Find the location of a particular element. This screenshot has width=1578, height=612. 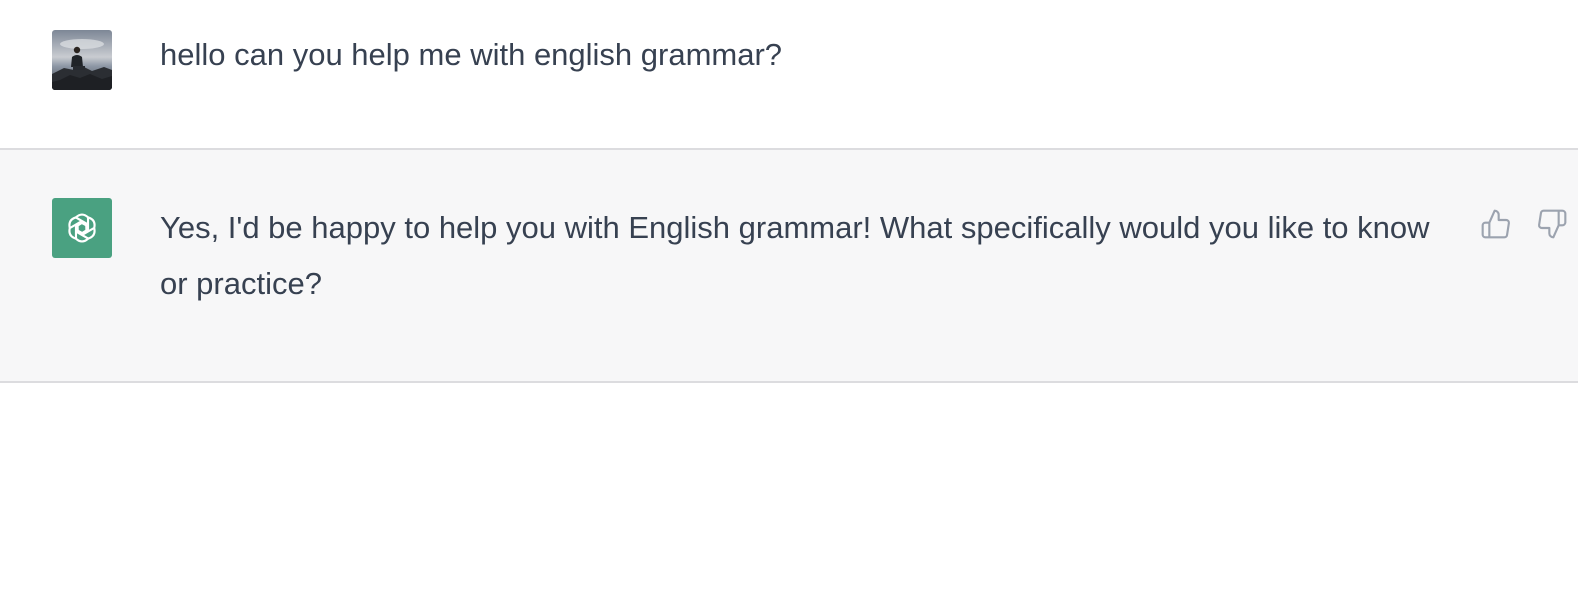

thumbs-down-button is located at coordinates (1552, 224).